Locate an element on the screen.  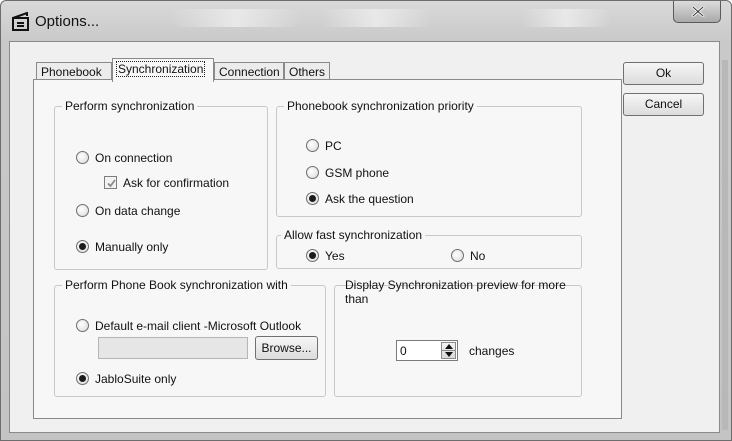
changes-label: changes is located at coordinates (492, 351).